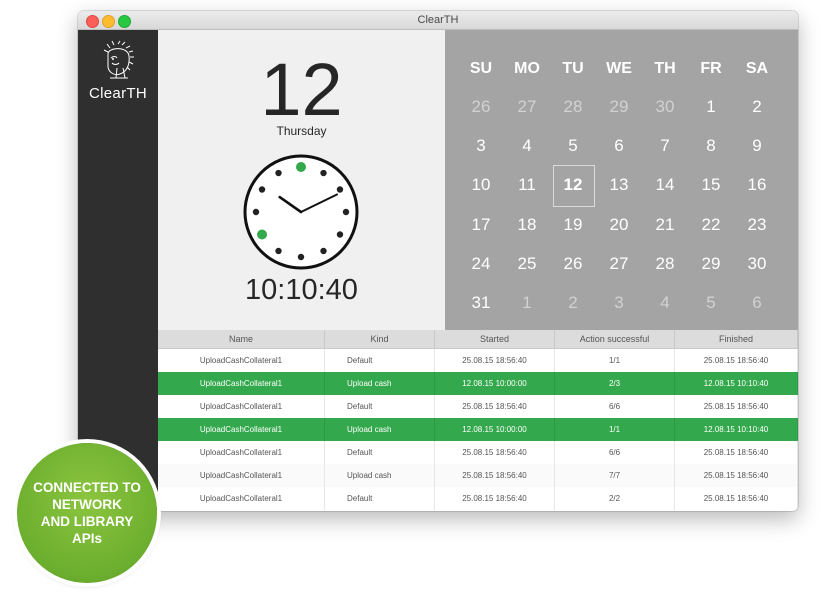 This screenshot has width=830, height=596. I want to click on digital-time: 10:10:40, so click(301, 290).